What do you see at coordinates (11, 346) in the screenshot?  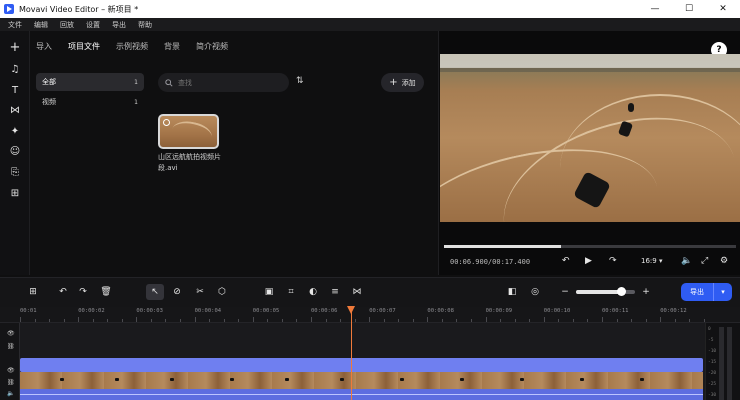 I see `link-icon: ⛓` at bounding box center [11, 346].